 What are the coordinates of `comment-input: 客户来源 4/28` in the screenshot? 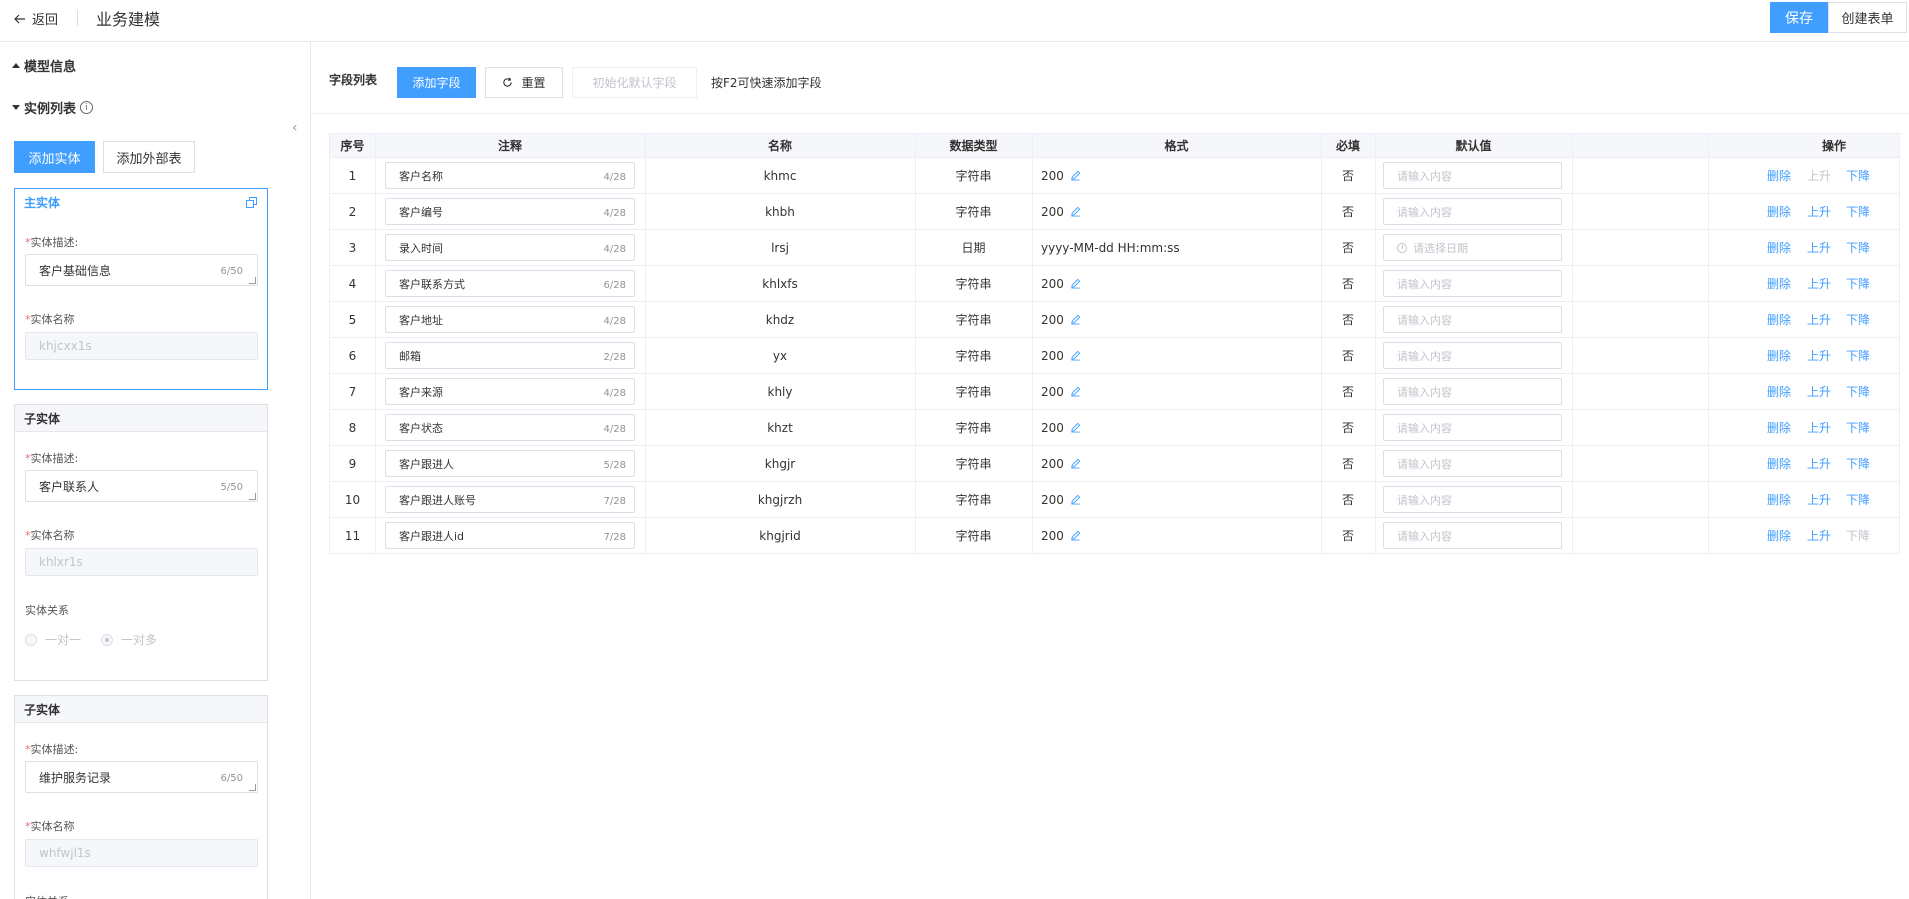 It's located at (510, 391).